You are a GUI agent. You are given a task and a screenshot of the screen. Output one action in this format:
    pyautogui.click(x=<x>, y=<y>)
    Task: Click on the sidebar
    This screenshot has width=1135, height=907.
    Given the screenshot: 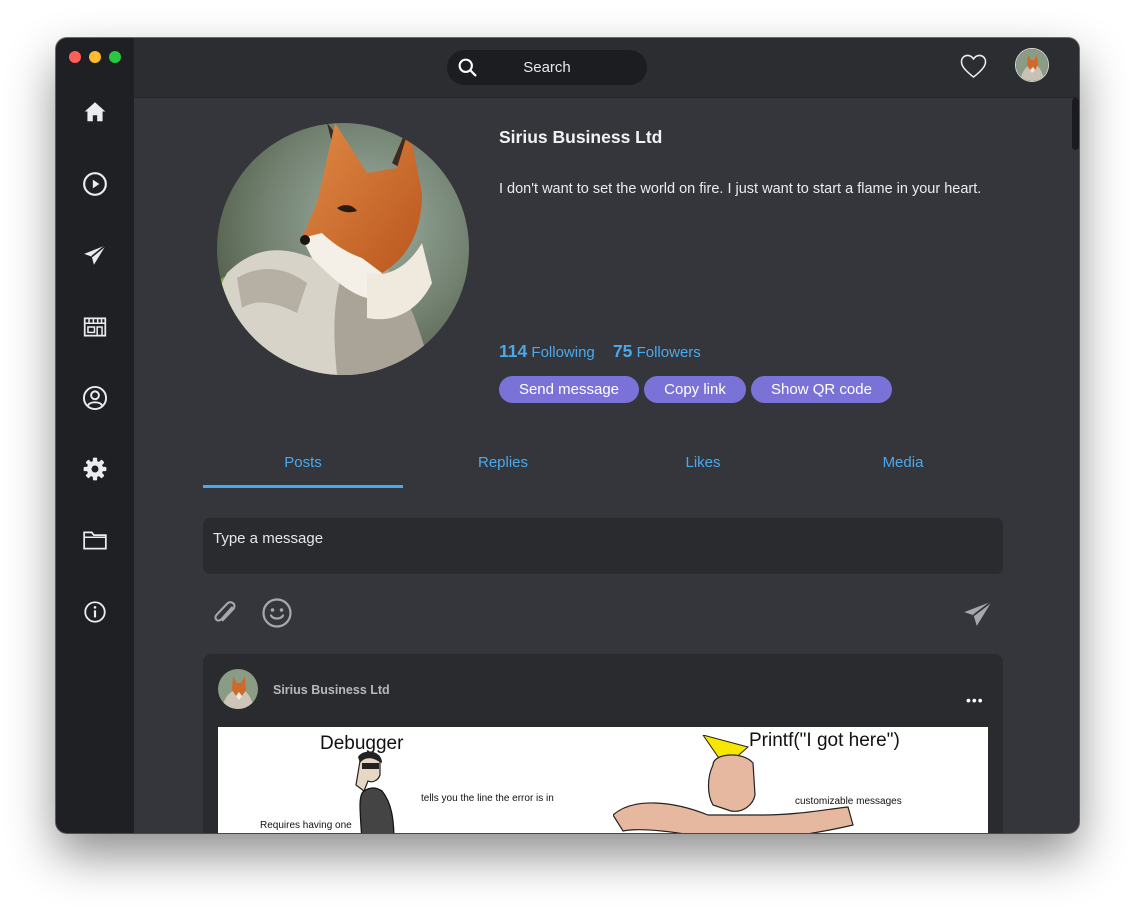 What is the action you would take?
    pyautogui.click(x=95, y=435)
    